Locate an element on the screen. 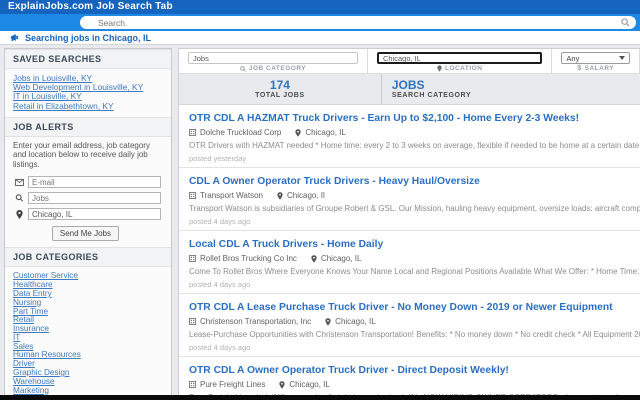 Image resolution: width=640 pixels, height=400 pixels. category-link: Data Entry is located at coordinates (88, 294).